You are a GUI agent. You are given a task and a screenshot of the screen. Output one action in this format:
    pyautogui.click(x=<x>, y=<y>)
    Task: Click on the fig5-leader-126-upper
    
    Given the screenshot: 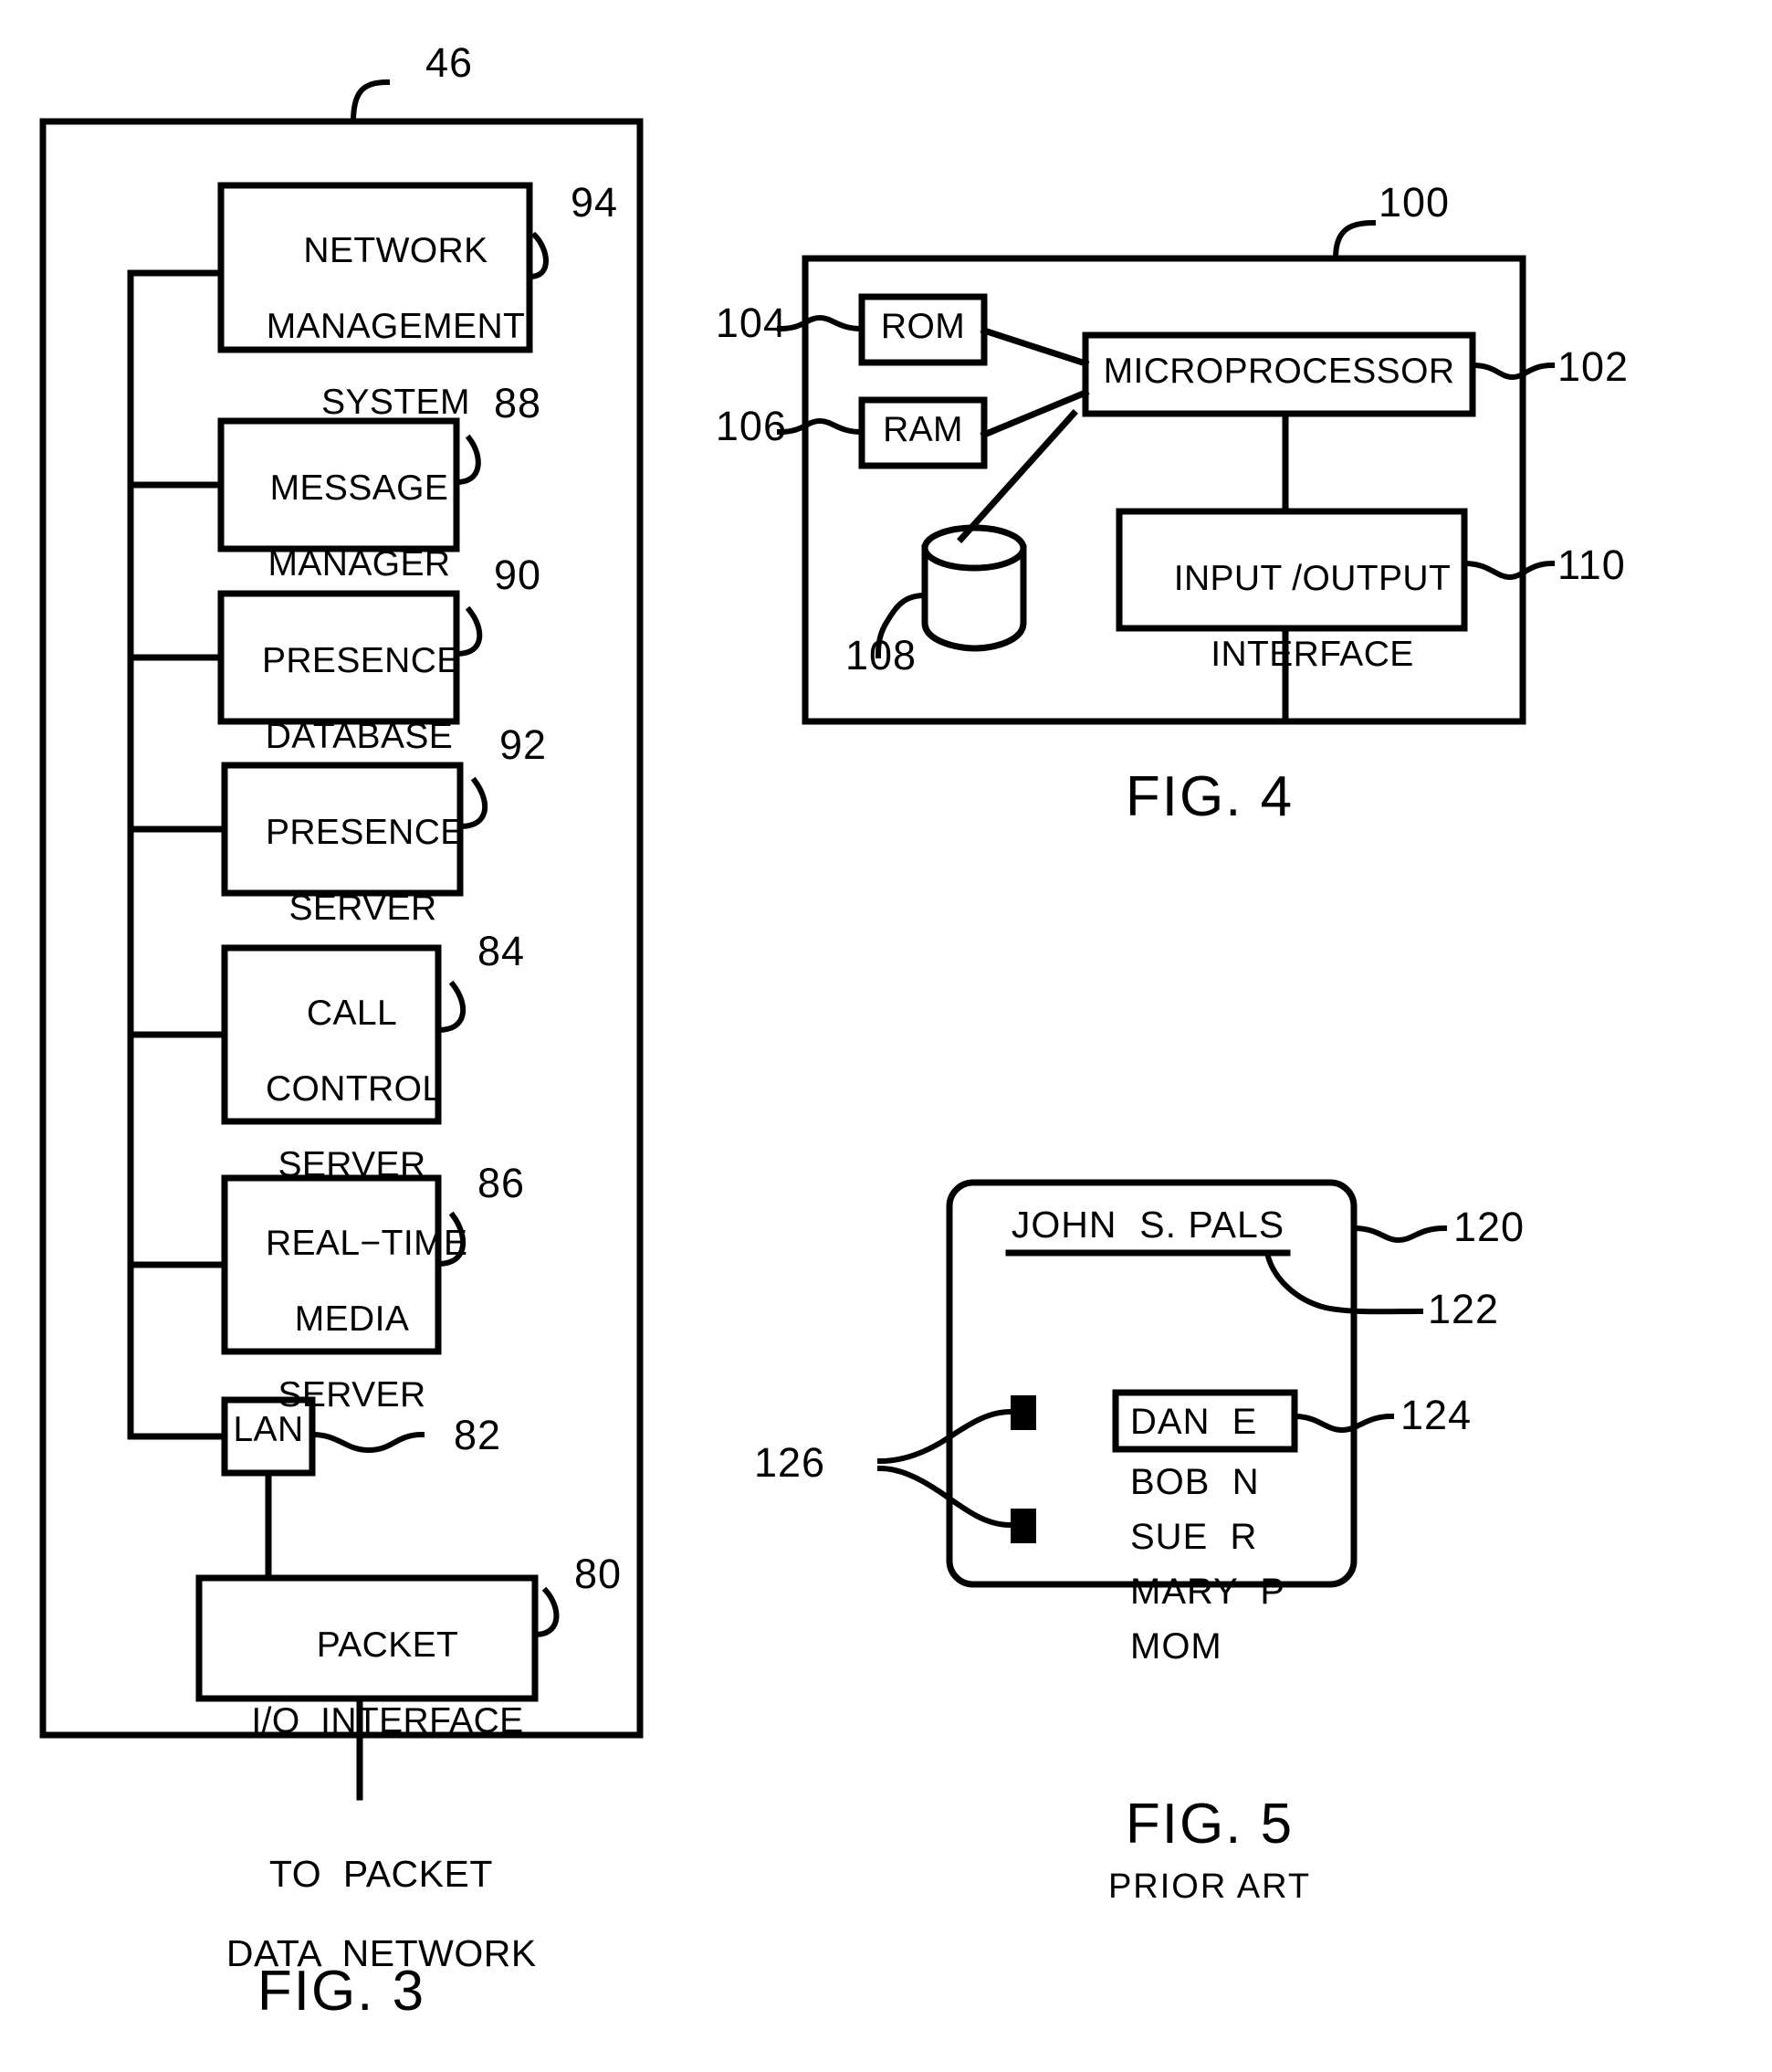 What is the action you would take?
    pyautogui.click(x=945, y=1436)
    